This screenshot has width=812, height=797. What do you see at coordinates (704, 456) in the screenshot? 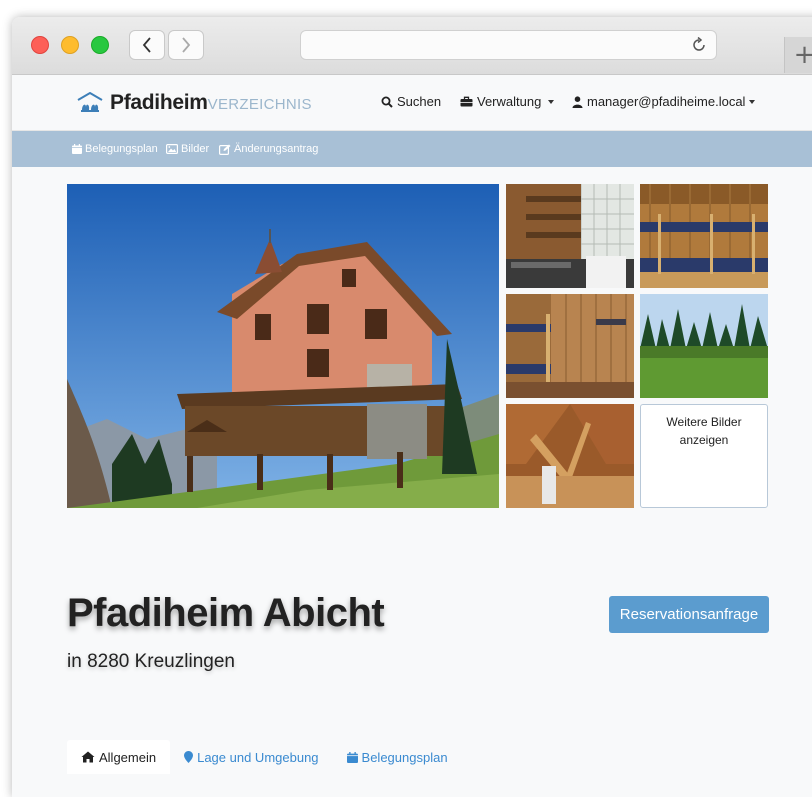
I see `more-images-button: Weitere Bilder anzeigen` at bounding box center [704, 456].